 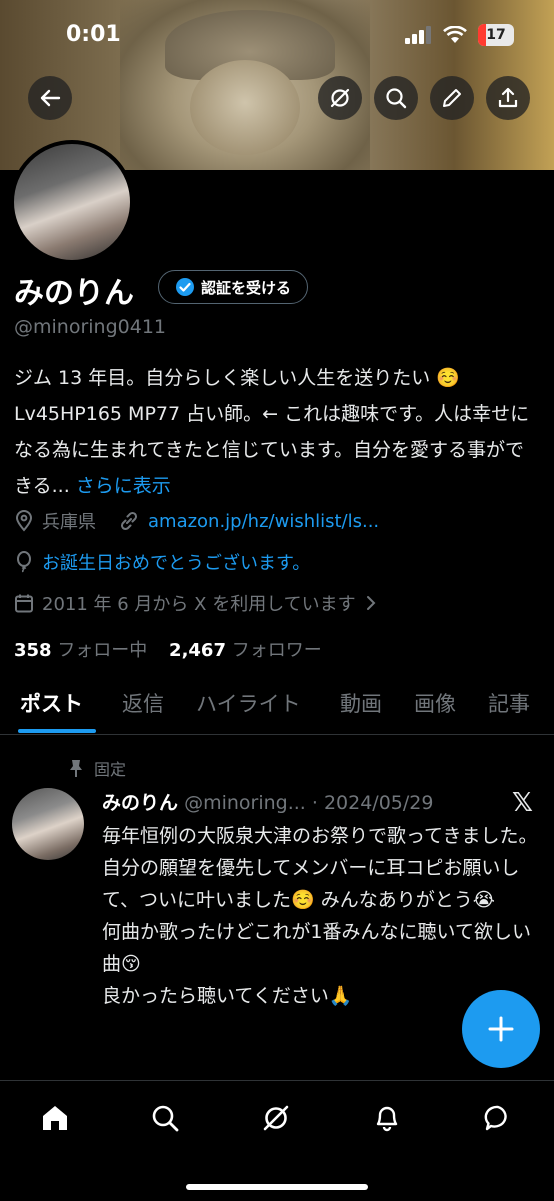 I want to click on post-header: みのりん @minoring... · 2024/05/29, so click(x=267, y=801).